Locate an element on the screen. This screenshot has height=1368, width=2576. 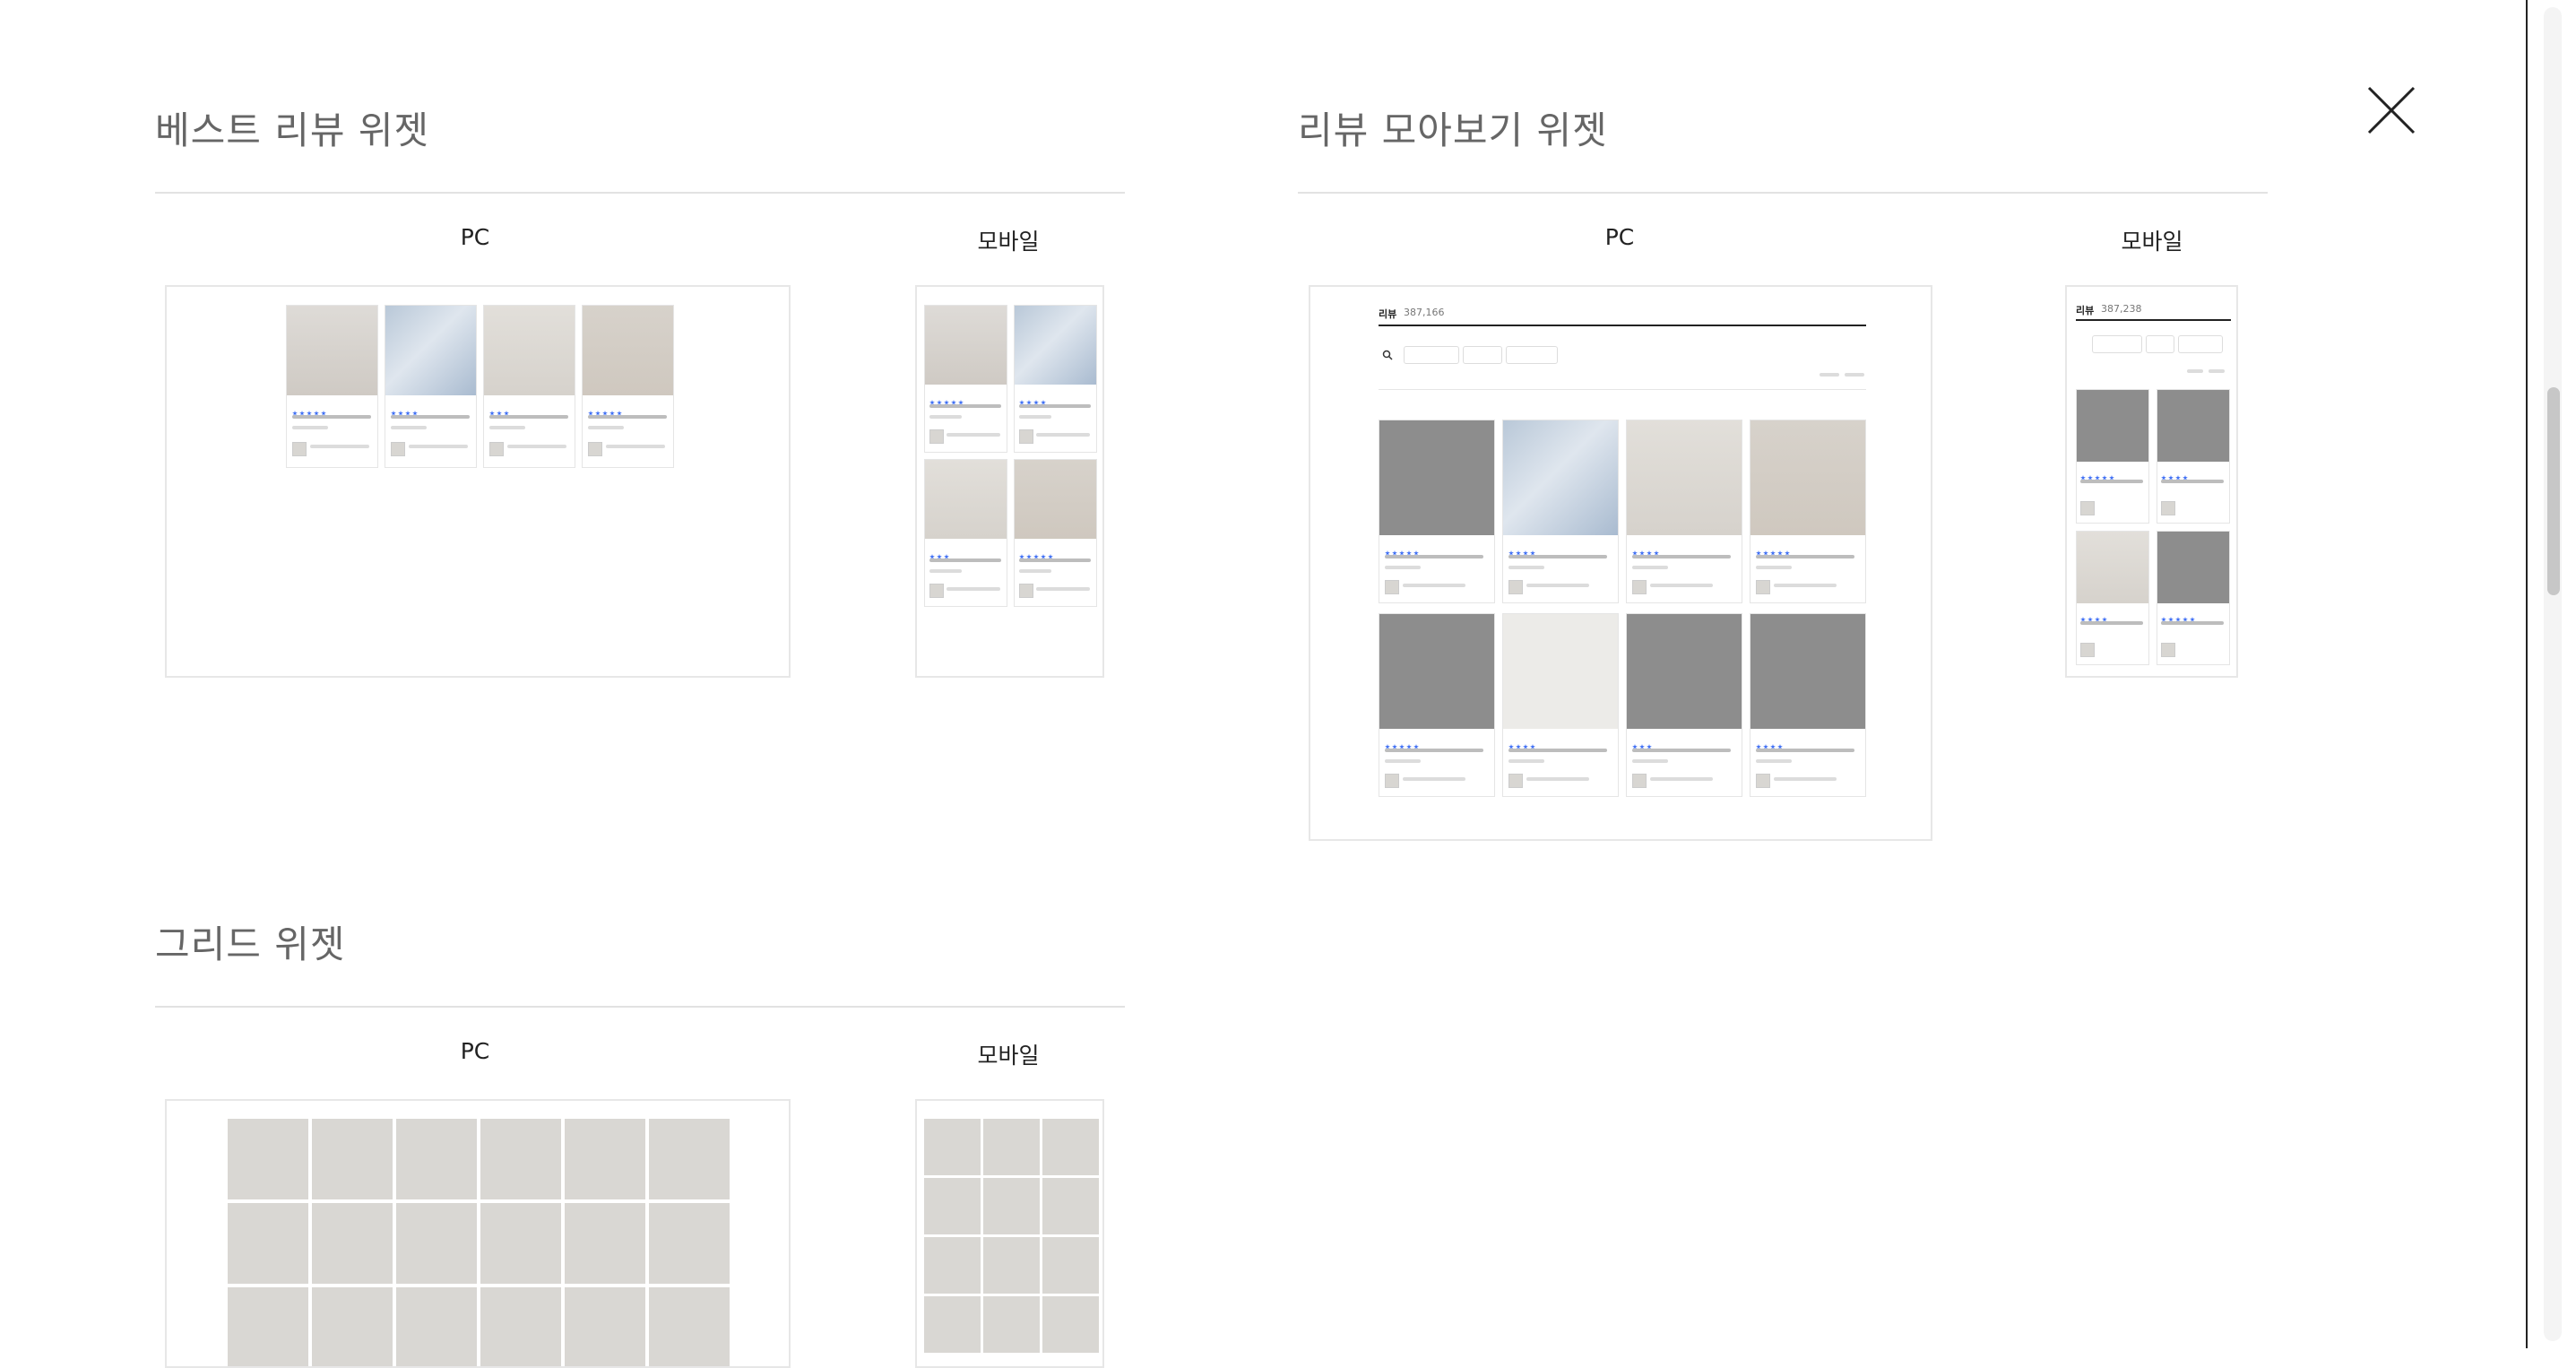
best-review-divider is located at coordinates (640, 193).